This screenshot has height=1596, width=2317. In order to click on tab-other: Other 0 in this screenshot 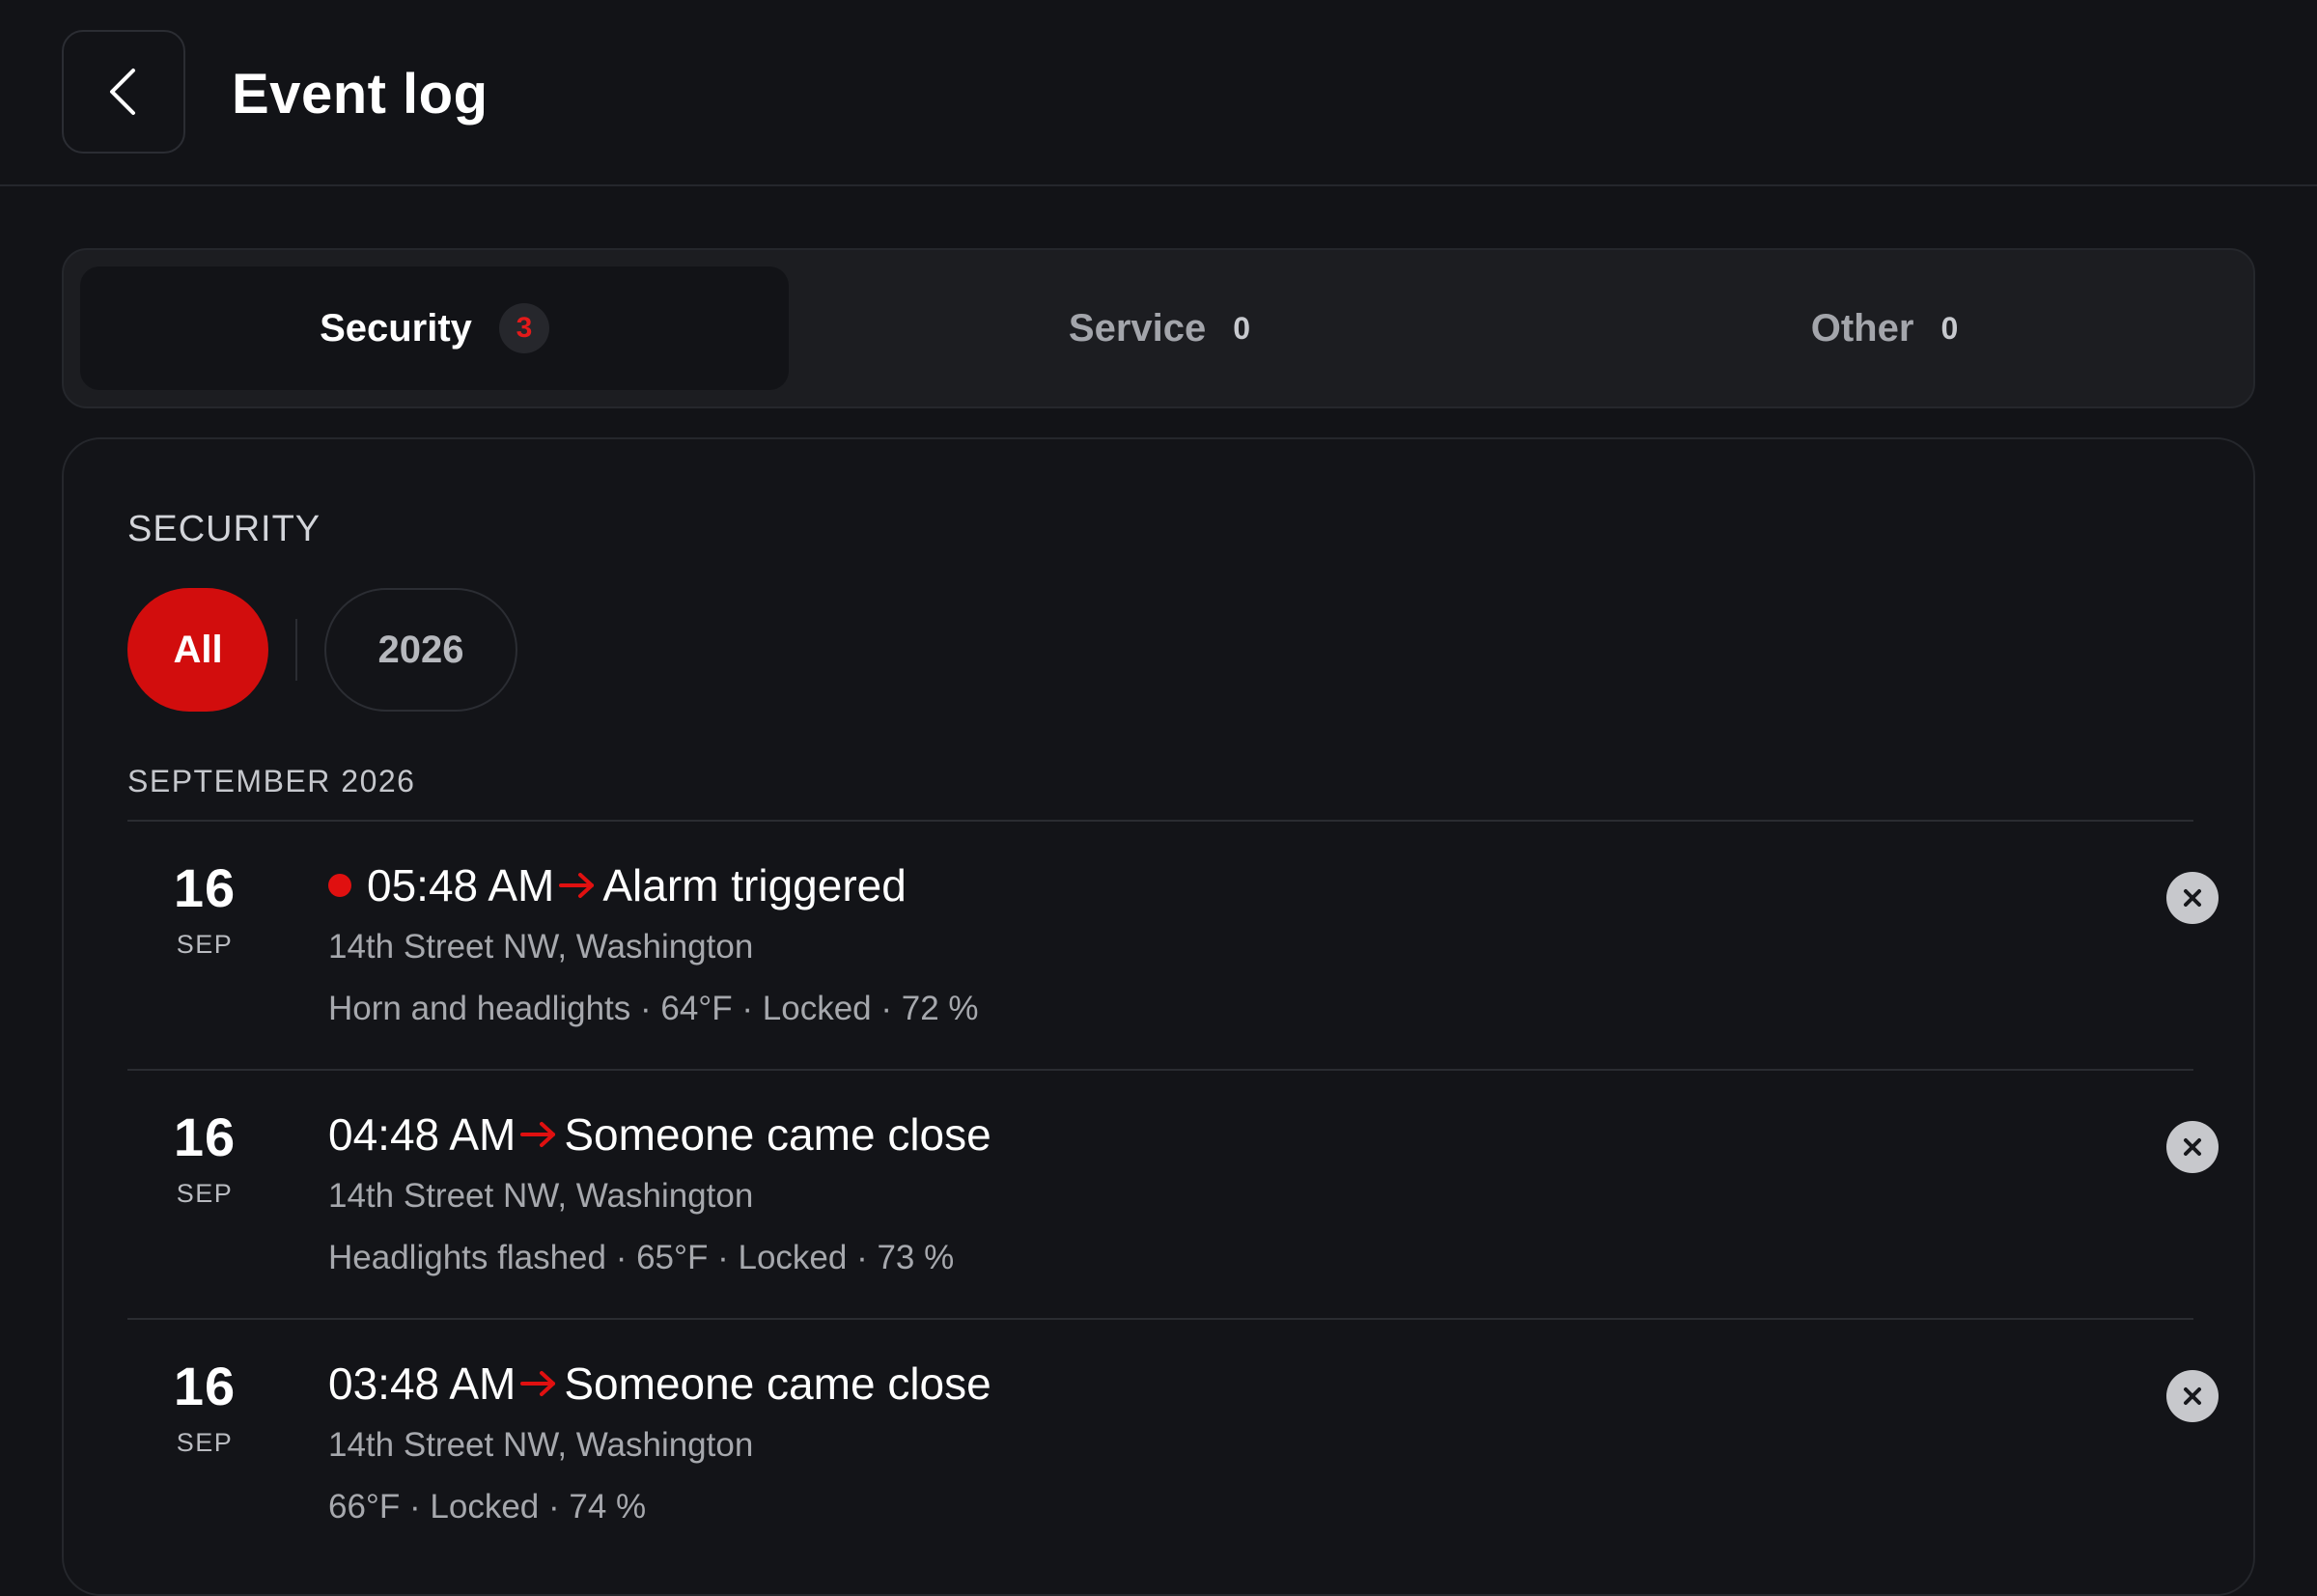, I will do `click(1884, 328)`.